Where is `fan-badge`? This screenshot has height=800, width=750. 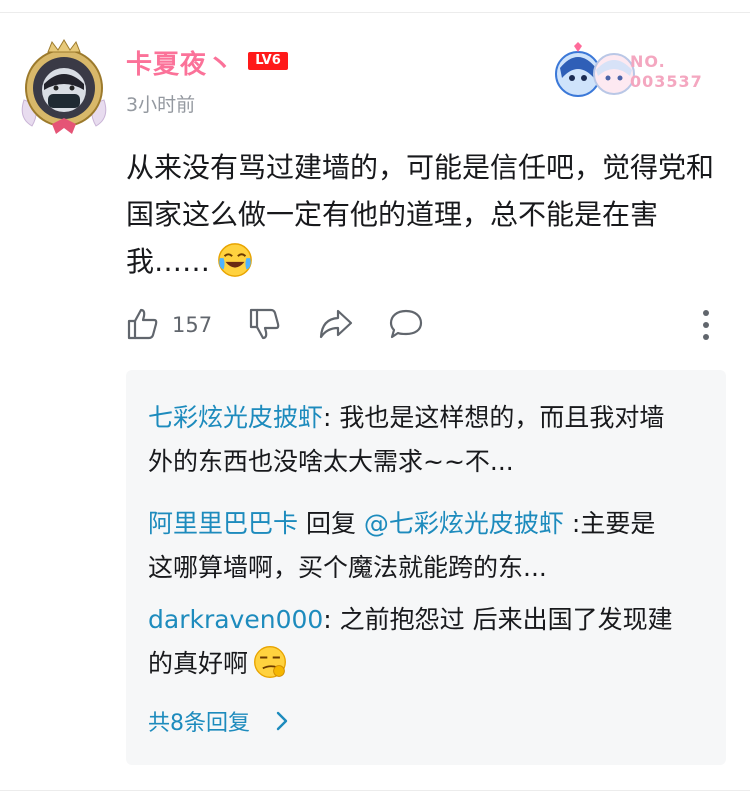 fan-badge is located at coordinates (594, 69).